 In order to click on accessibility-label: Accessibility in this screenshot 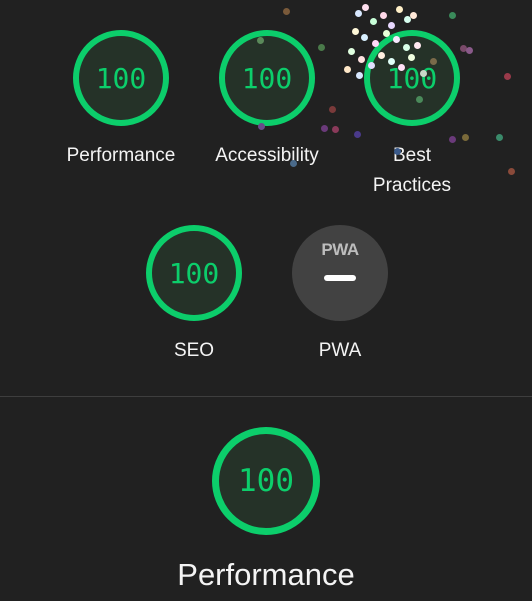, I will do `click(267, 156)`.